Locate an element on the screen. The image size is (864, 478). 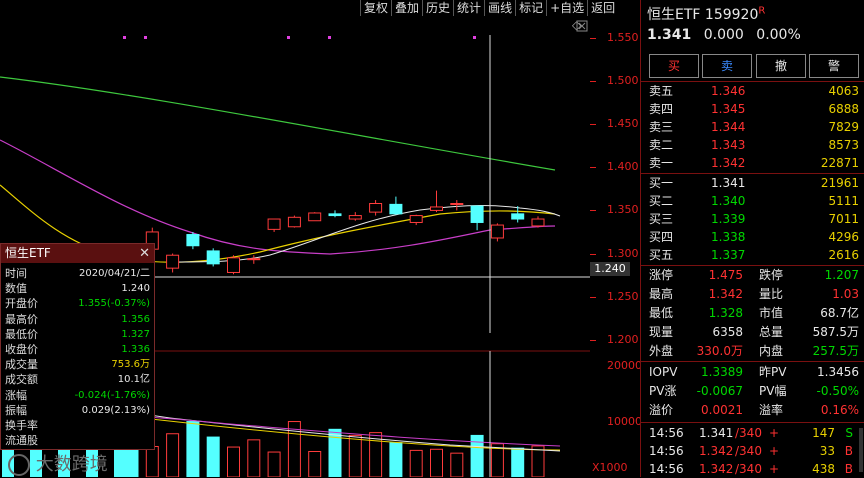
stat-label: PV幅 is located at coordinates (773, 391).